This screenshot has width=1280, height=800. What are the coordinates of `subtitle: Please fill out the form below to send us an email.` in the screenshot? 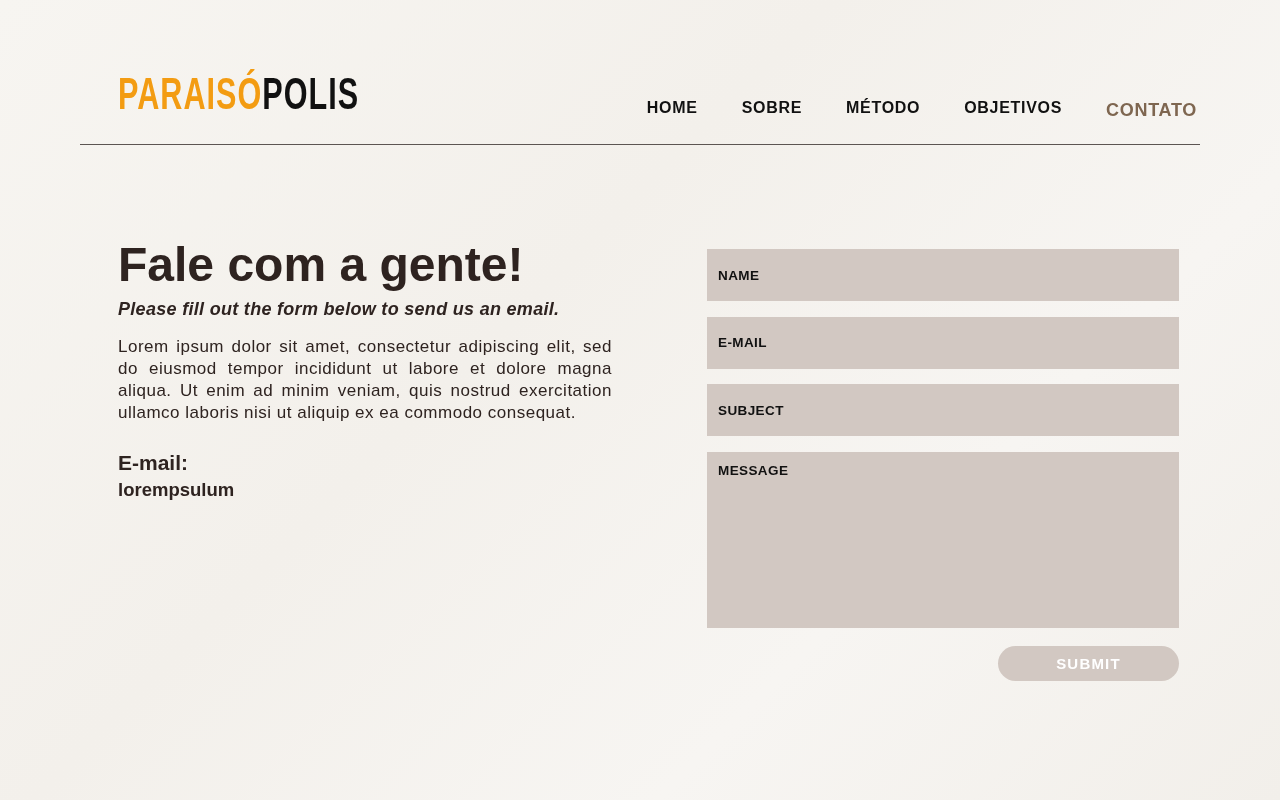 It's located at (339, 309).